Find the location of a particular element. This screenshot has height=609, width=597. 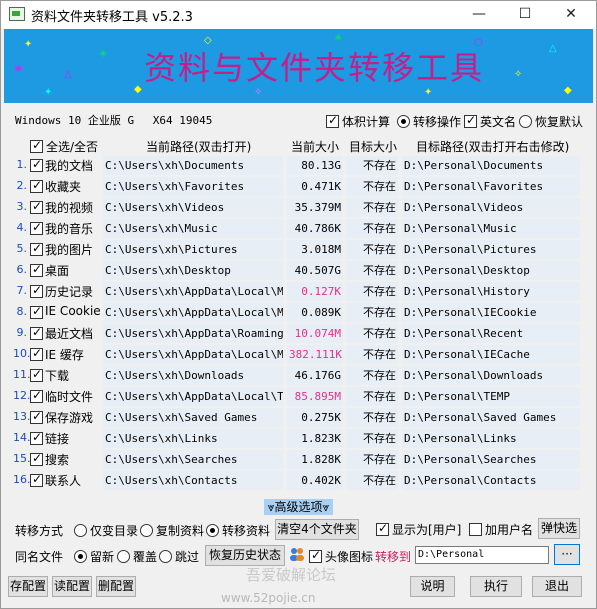

restore-history-button: 恢复历史状态 is located at coordinates (245, 555).